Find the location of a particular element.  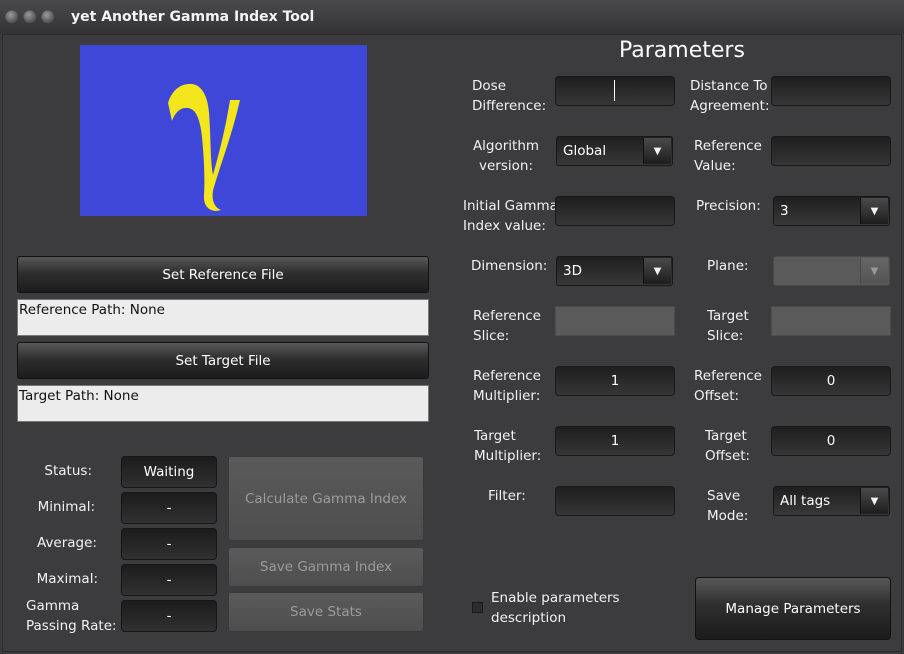

maximal-label: Maximal: is located at coordinates (67, 579).